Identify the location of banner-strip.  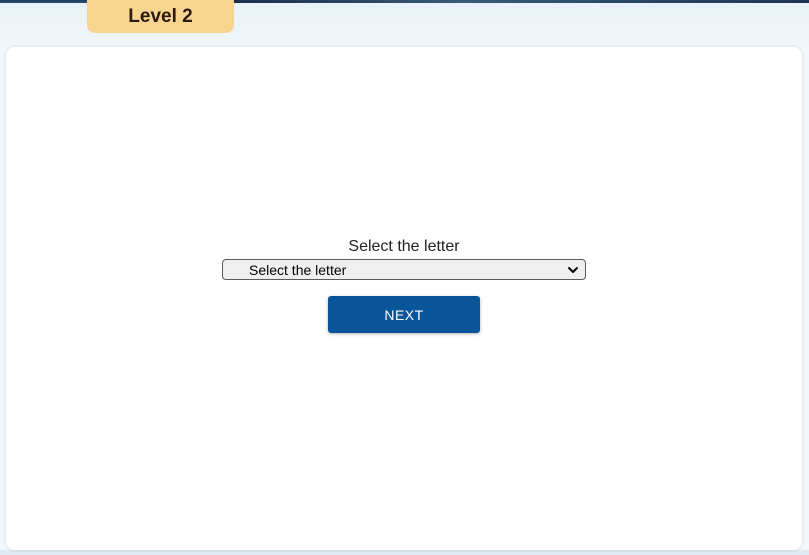
(520, 1).